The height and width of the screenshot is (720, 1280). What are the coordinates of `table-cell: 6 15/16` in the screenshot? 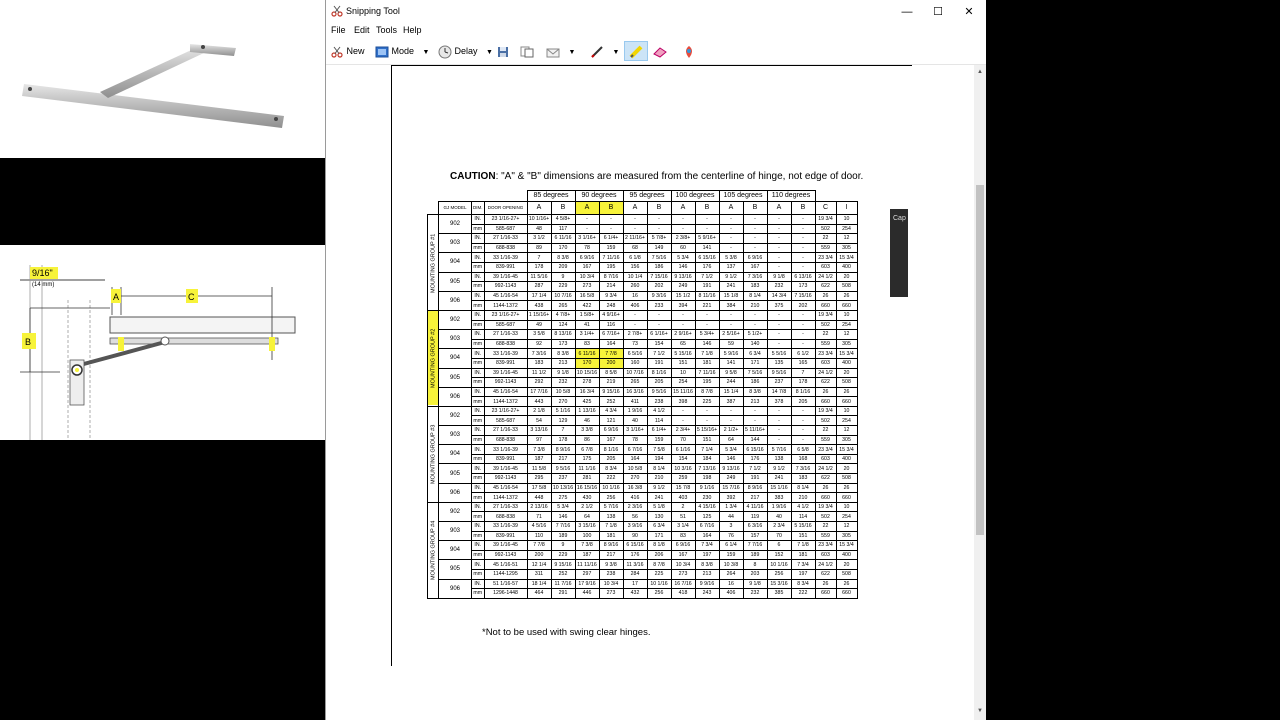 It's located at (707, 257).